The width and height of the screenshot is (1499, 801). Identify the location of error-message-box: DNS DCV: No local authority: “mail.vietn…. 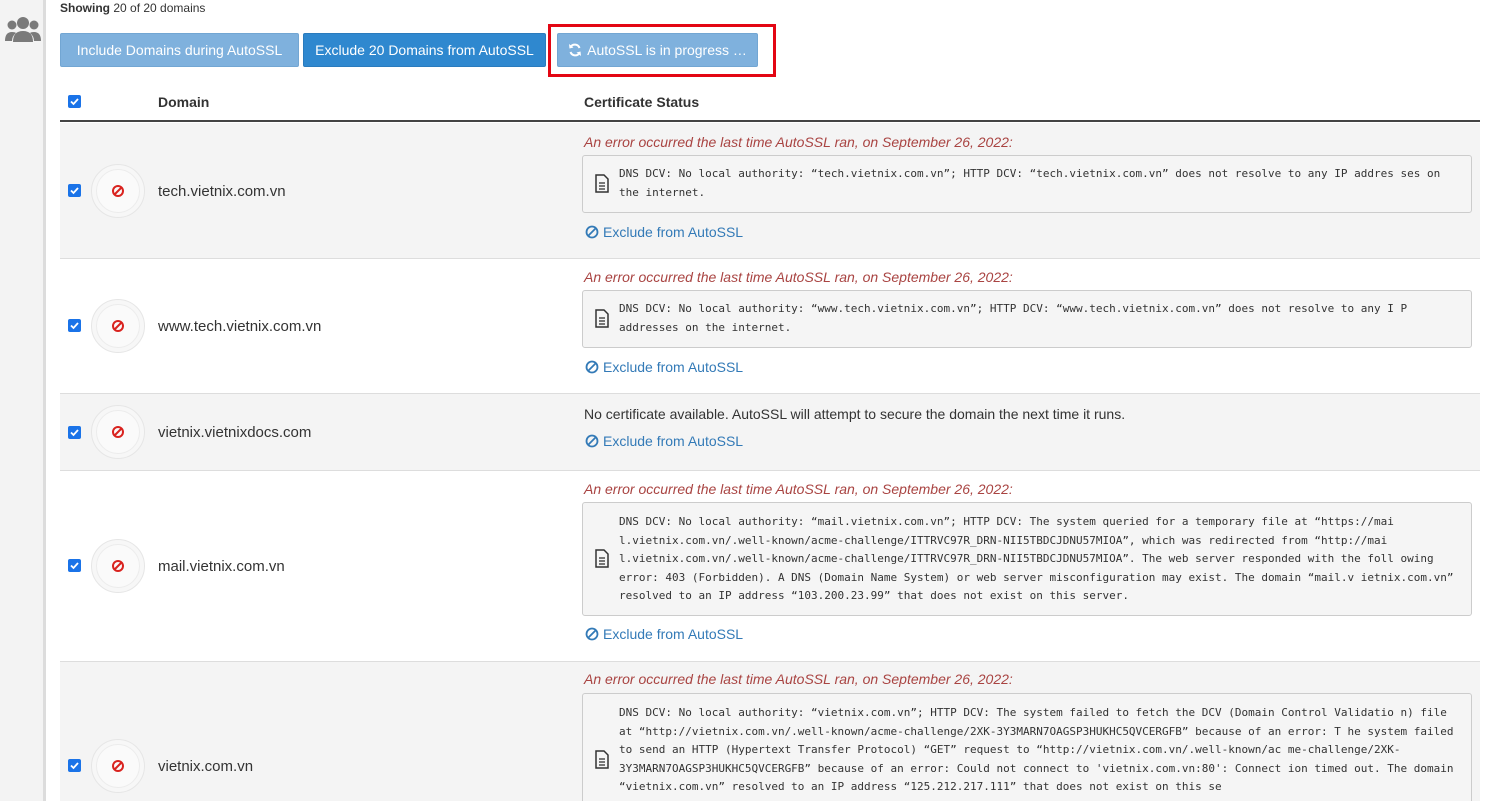
(1027, 559).